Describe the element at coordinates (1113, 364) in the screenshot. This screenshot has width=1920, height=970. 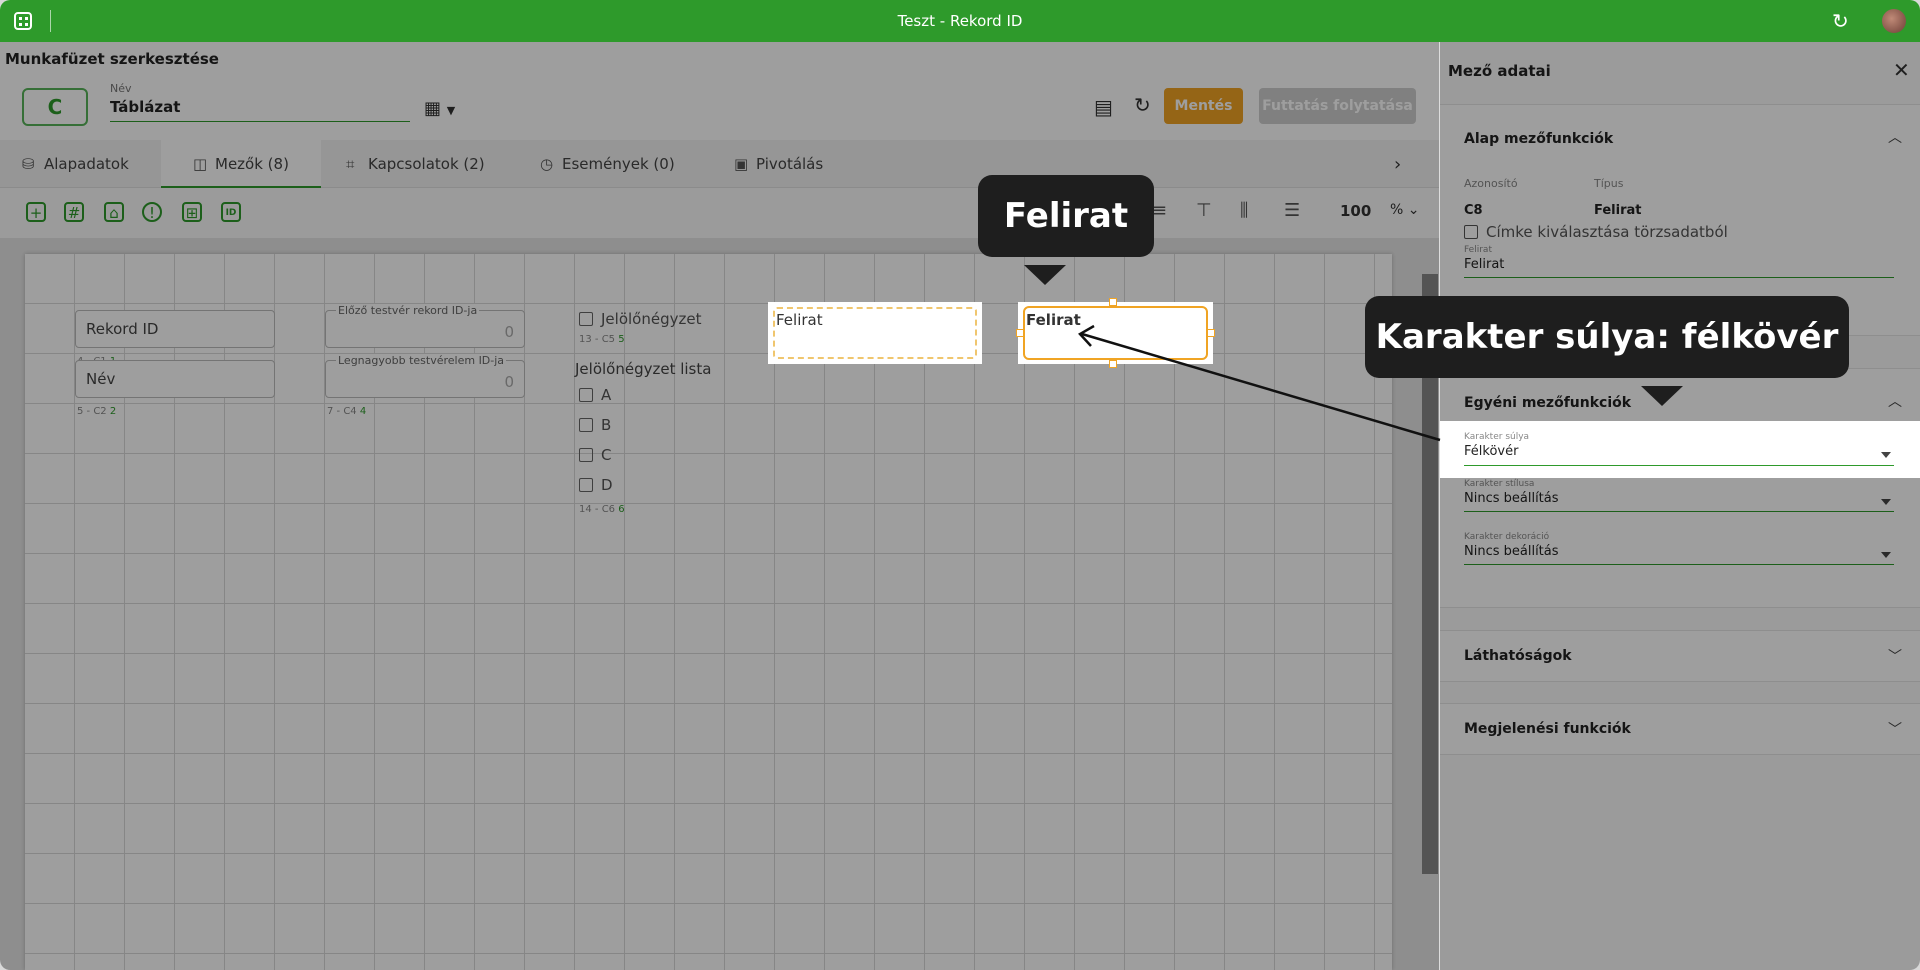
I see `resize-handle-bottom` at that location.